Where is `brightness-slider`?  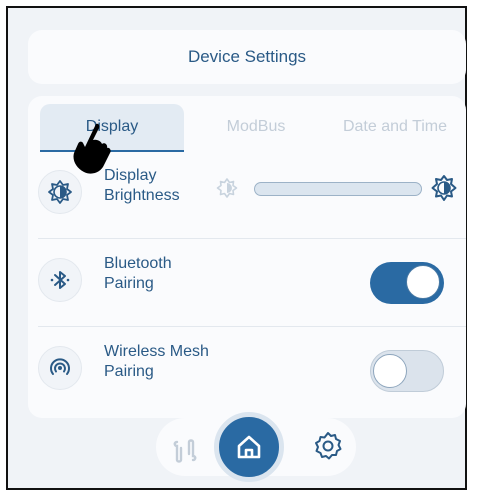
brightness-slider is located at coordinates (339, 192).